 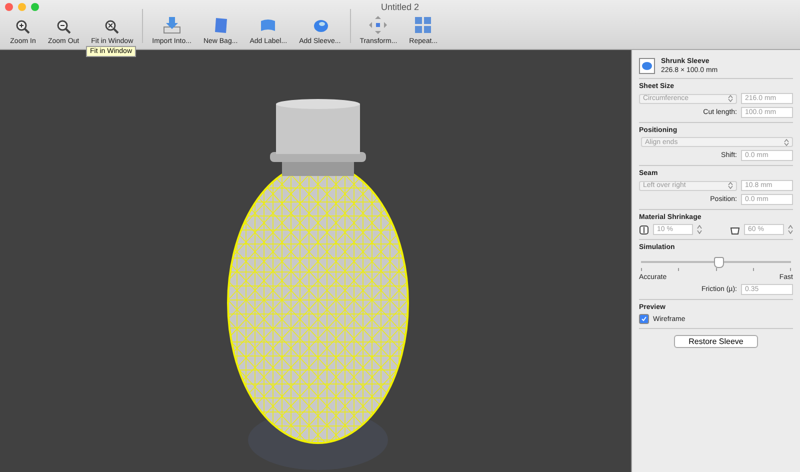 I want to click on move-arrows-icon, so click(x=378, y=25).